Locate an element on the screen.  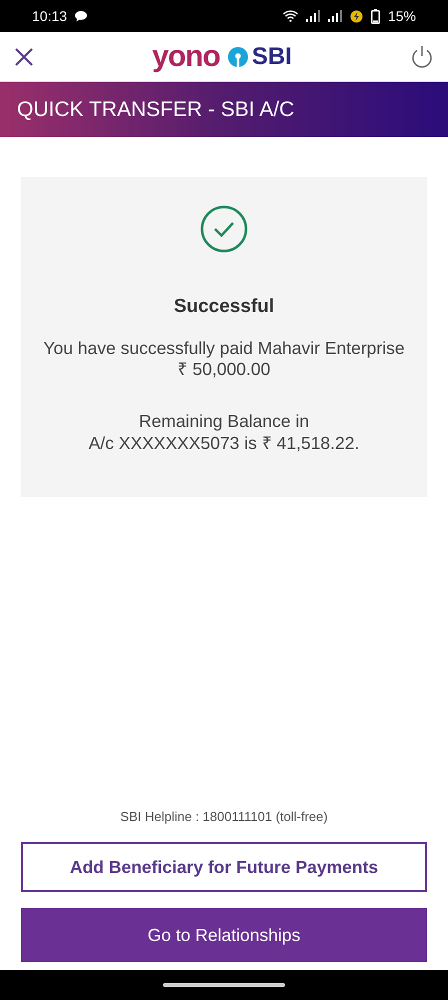
logo-text: yono is located at coordinates (186, 57).